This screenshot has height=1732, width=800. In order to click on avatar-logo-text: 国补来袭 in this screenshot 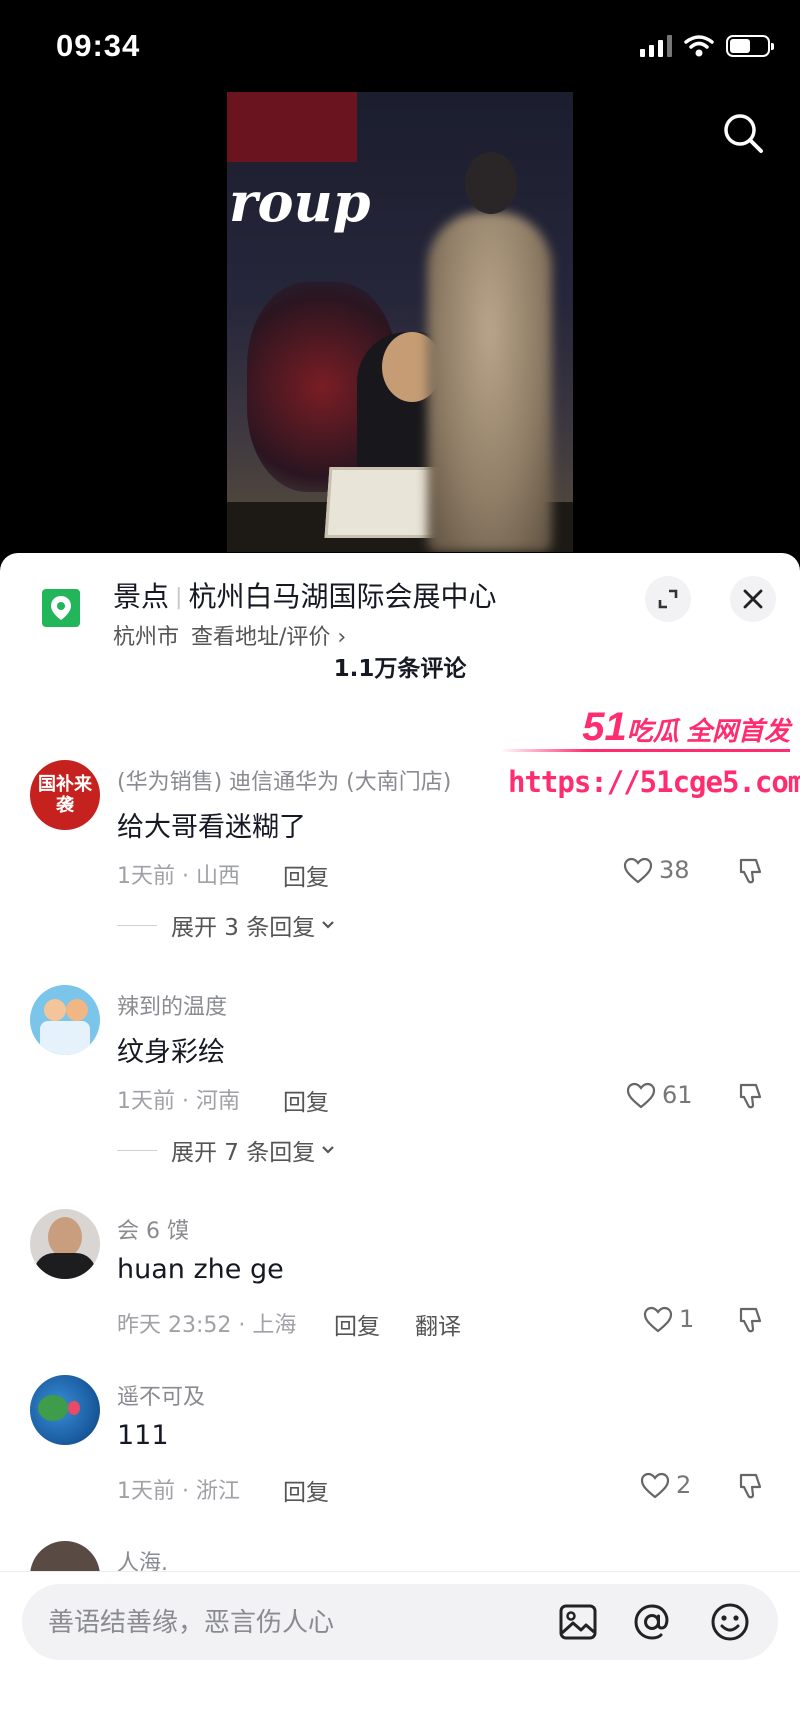, I will do `click(65, 795)`.